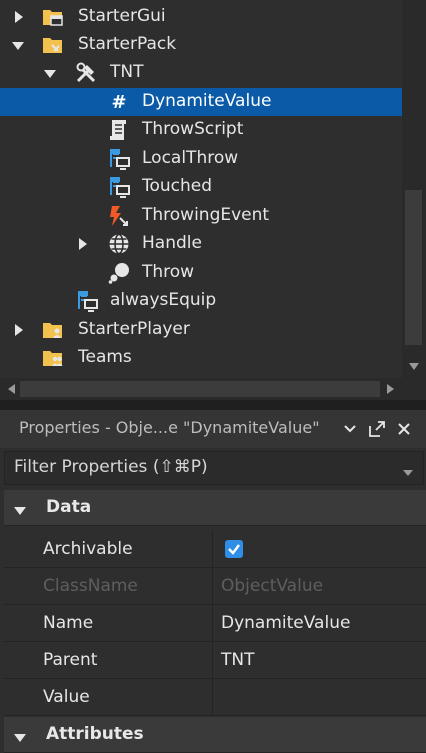 Image resolution: width=426 pixels, height=753 pixels. What do you see at coordinates (414, 189) in the screenshot?
I see `explorer-vertical-scrollbar` at bounding box center [414, 189].